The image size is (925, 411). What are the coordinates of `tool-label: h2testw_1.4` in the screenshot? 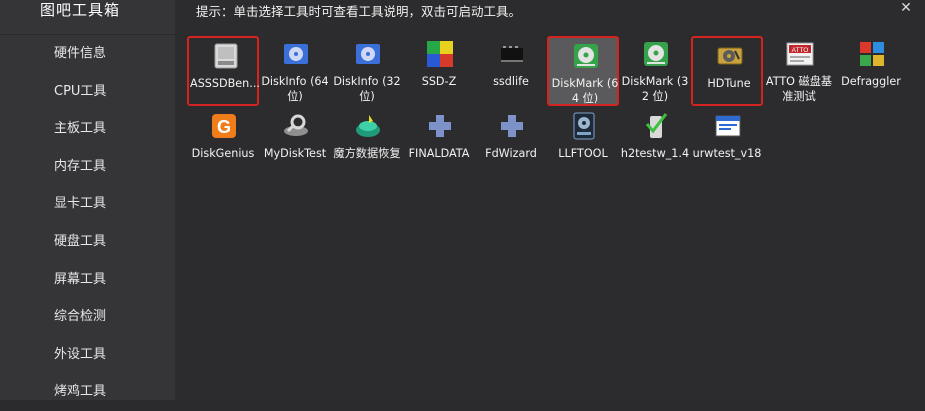 It's located at (655, 153).